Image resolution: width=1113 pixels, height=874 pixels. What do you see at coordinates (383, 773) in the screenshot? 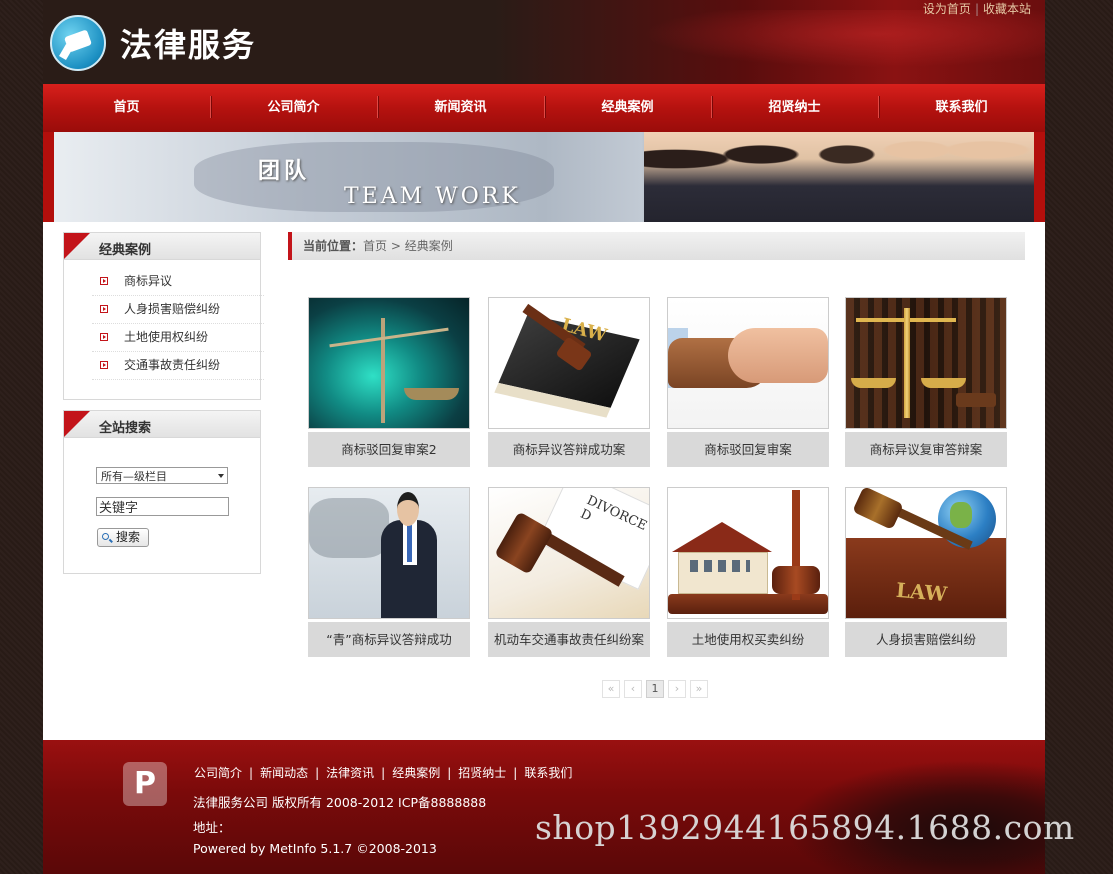
I see `footer-links: 公司简介 | 新闻动态 | 法律资讯 | 经典案例 | 招贤纳士 | 联系我们` at bounding box center [383, 773].